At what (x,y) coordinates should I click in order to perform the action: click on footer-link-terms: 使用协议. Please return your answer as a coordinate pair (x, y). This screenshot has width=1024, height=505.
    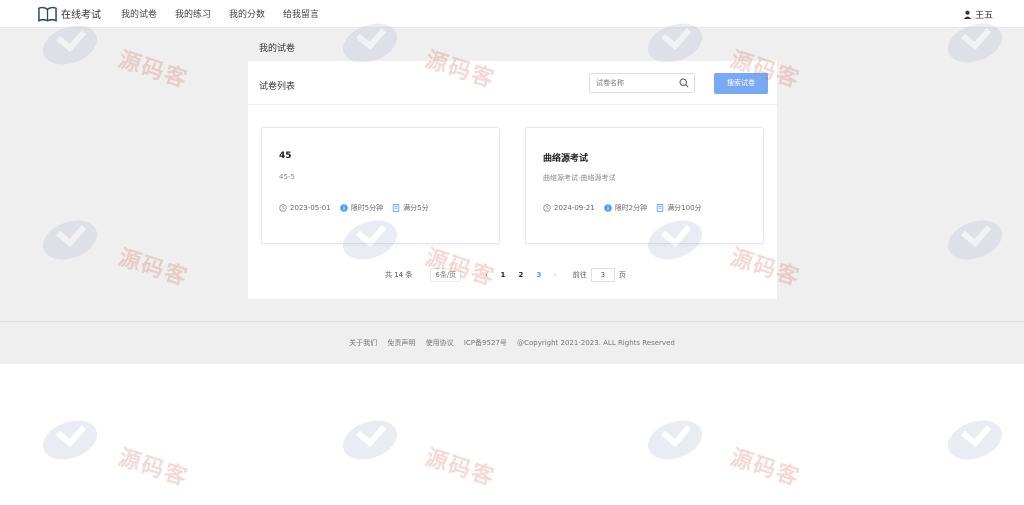
    Looking at the image, I should click on (440, 343).